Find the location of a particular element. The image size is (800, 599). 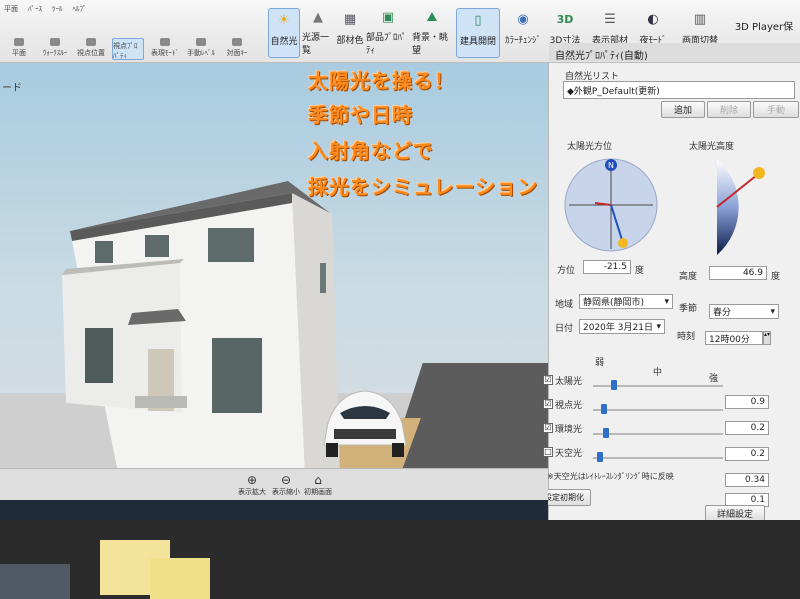

sky-light-checkbox: □ is located at coordinates (548, 452).